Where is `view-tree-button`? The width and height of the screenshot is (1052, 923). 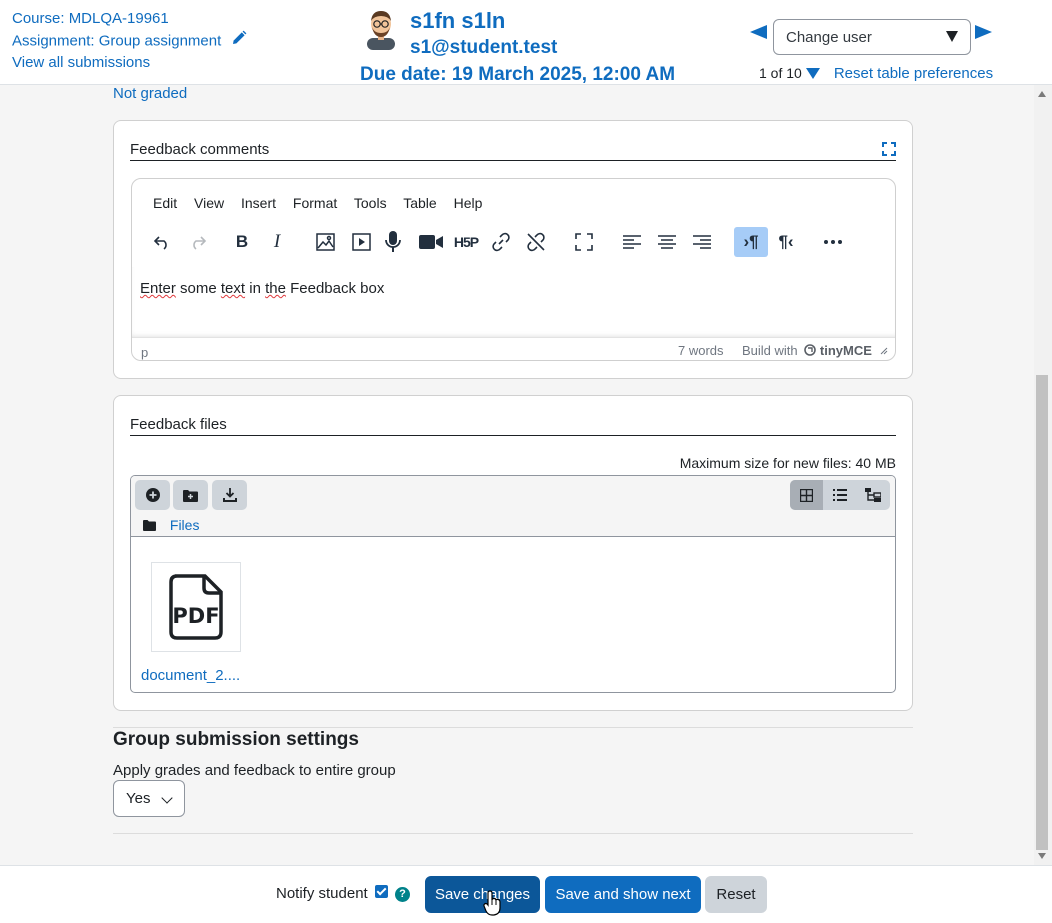
view-tree-button is located at coordinates (872, 495).